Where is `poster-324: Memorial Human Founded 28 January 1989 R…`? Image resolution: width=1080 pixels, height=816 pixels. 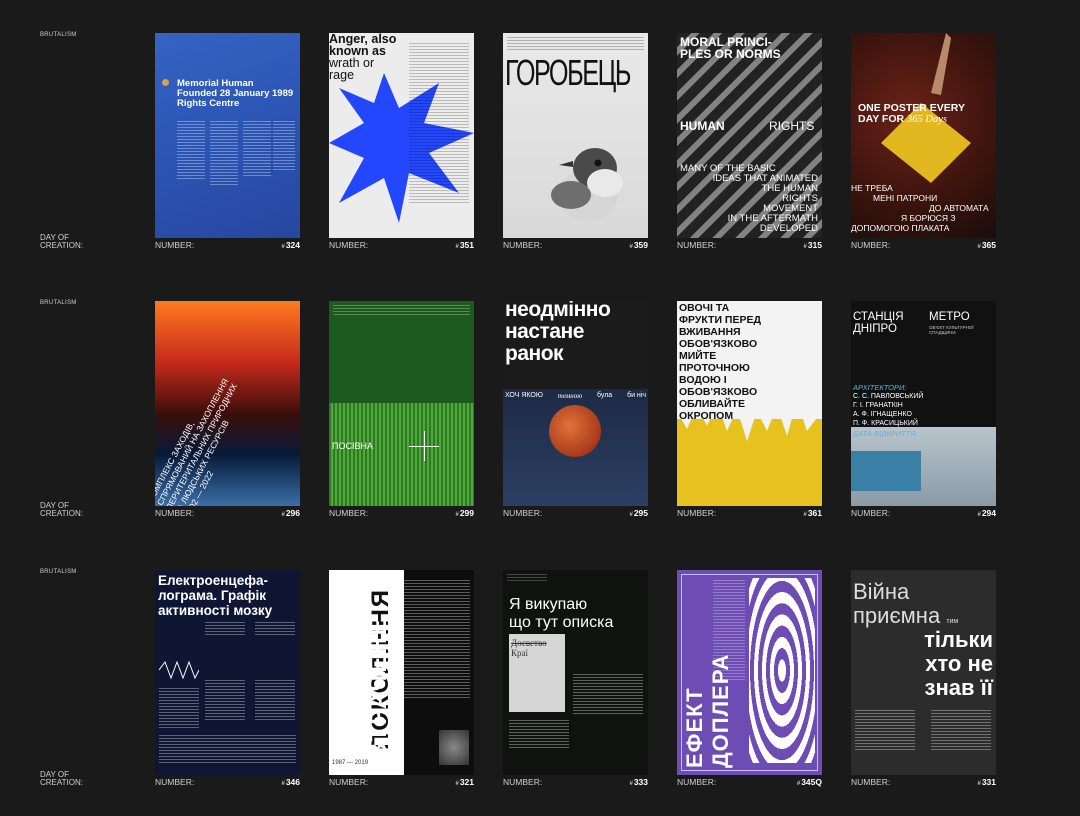 poster-324: Memorial Human Founded 28 January 1989 R… is located at coordinates (227, 135).